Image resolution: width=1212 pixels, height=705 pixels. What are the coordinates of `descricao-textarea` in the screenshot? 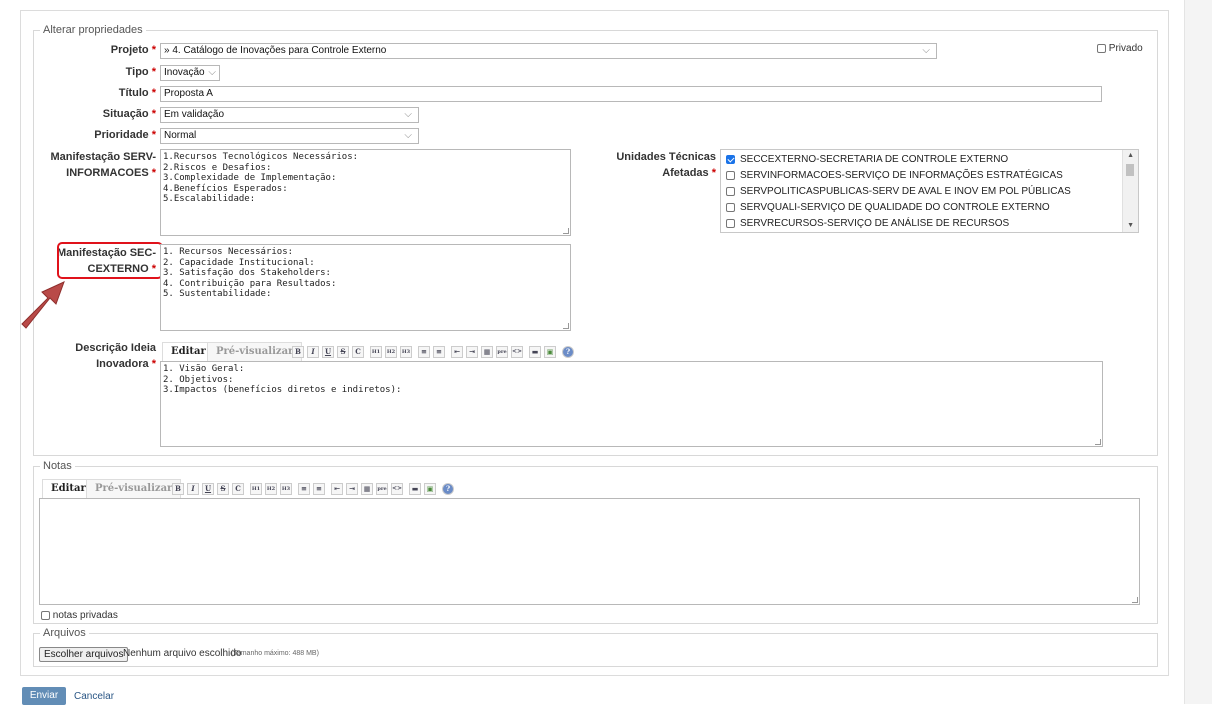 It's located at (631, 404).